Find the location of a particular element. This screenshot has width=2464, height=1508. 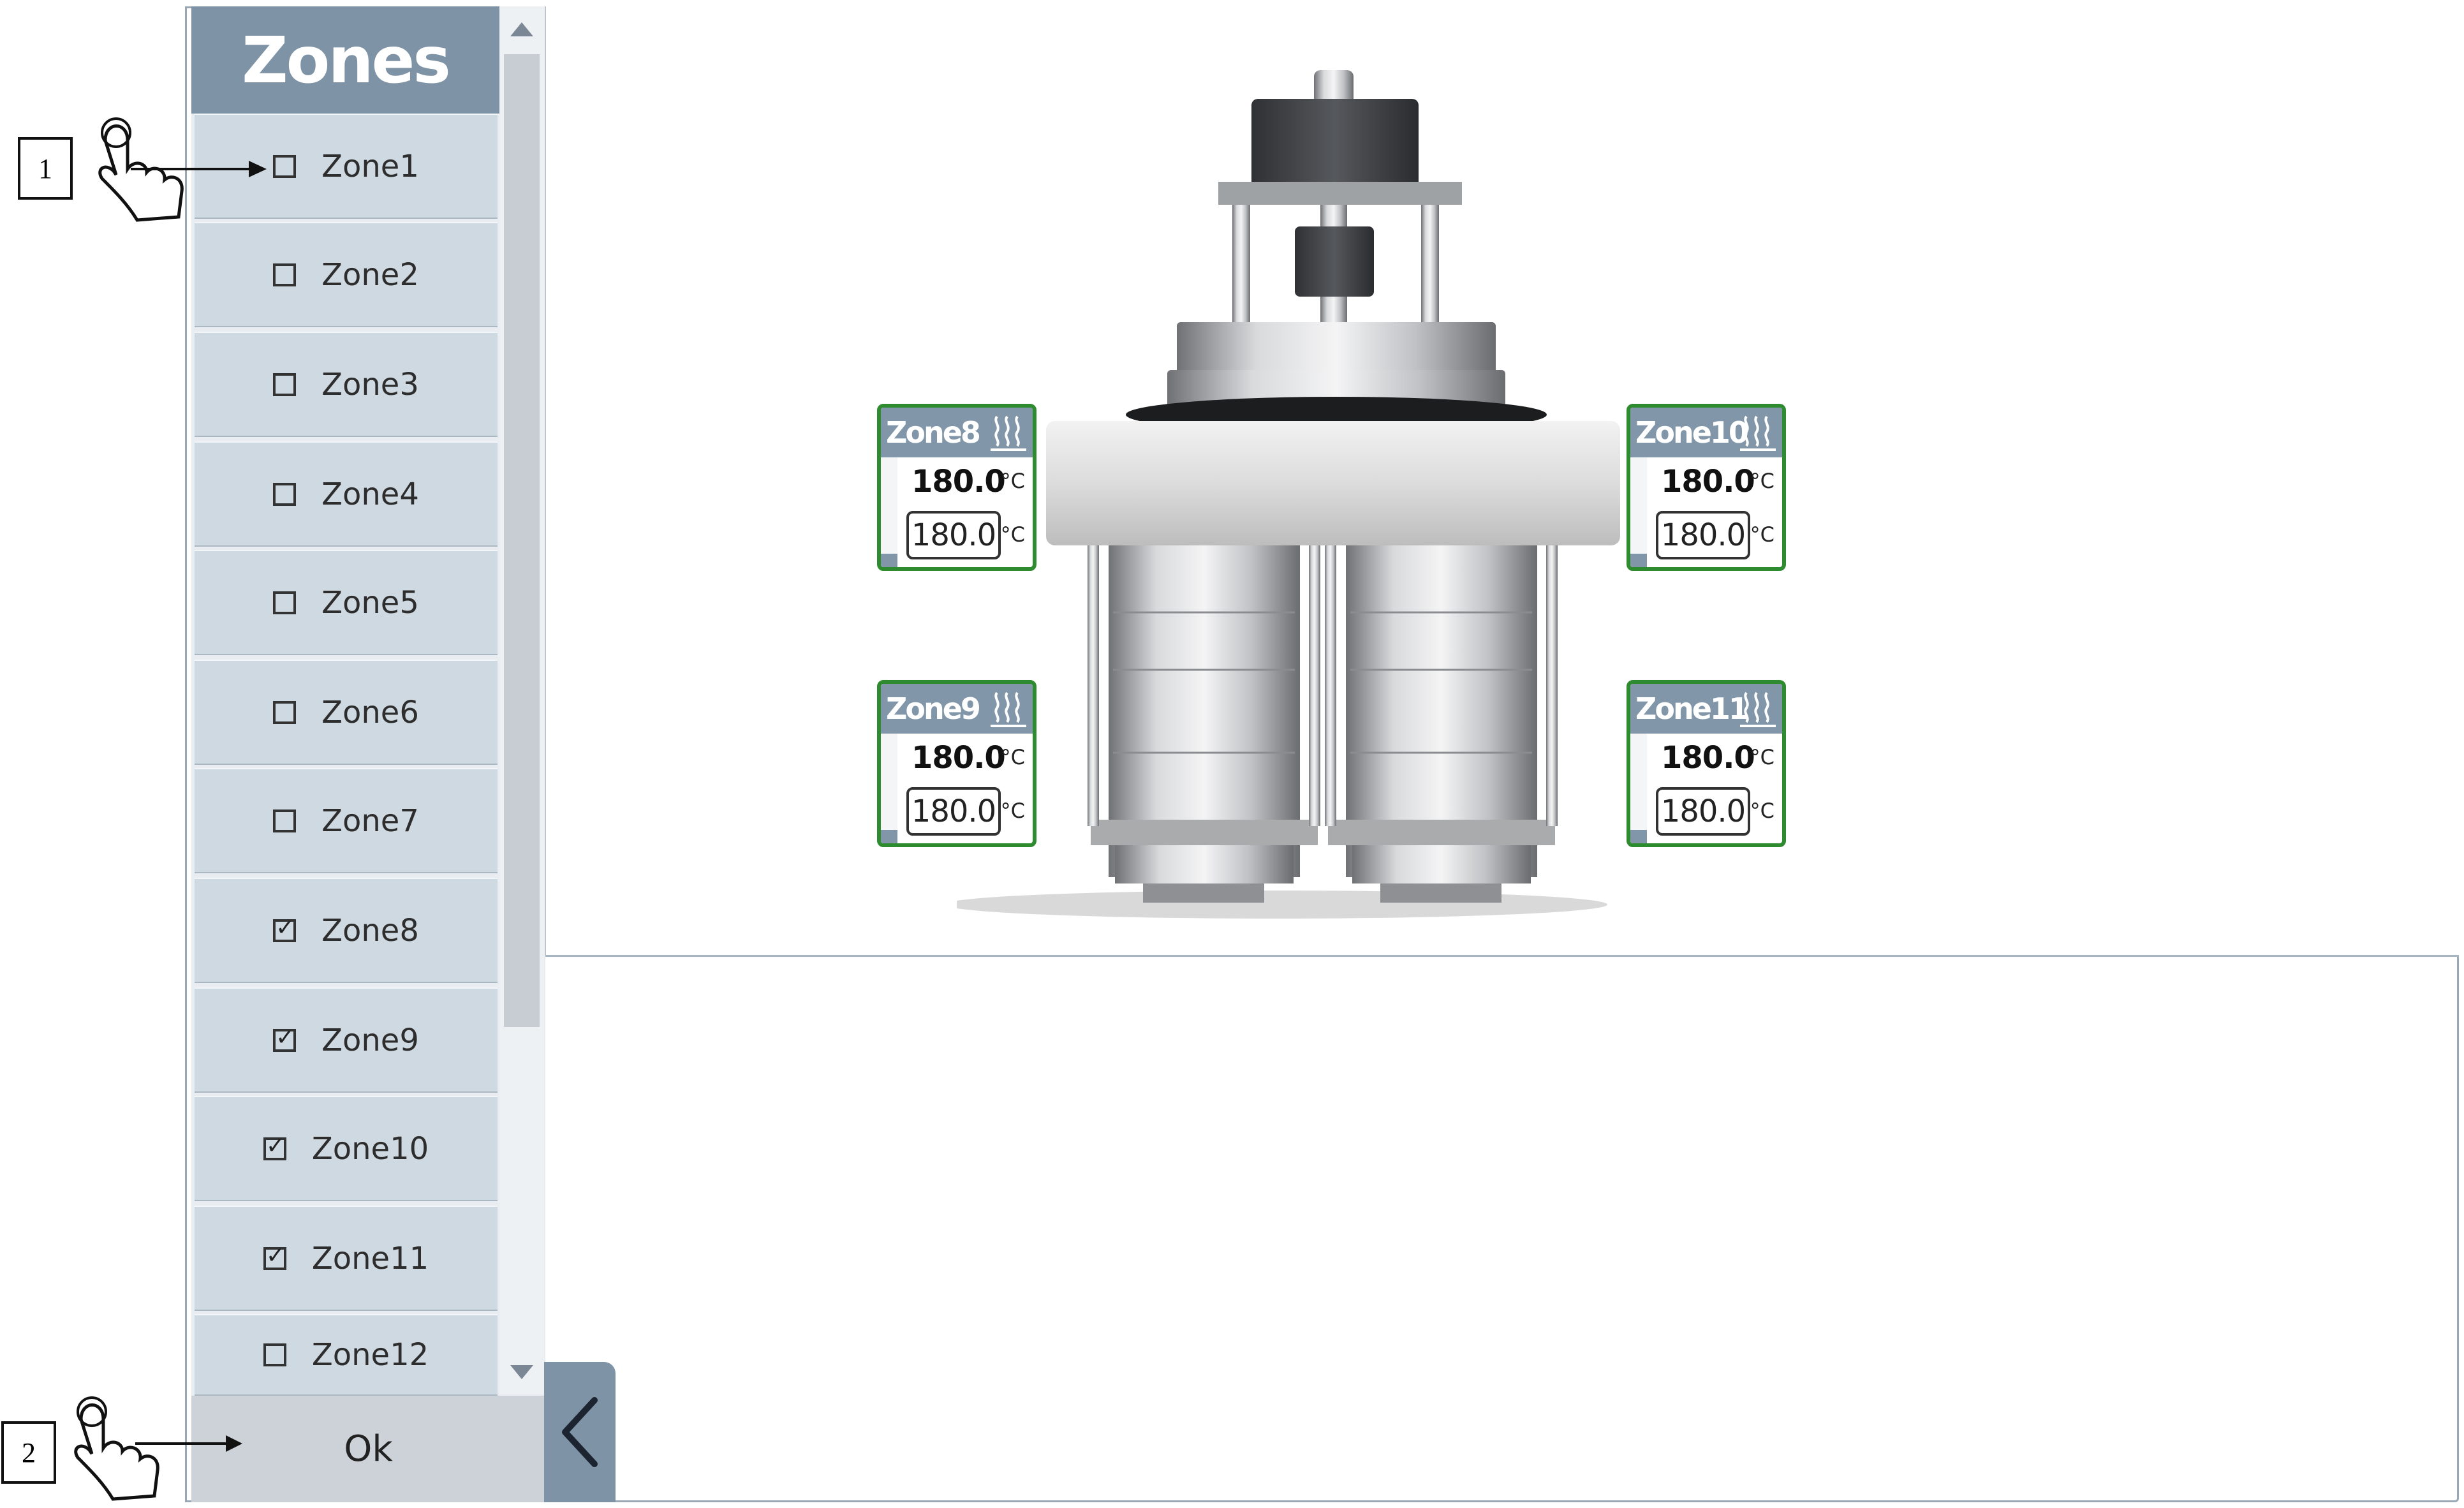

callout-1: 1 is located at coordinates (45, 168).